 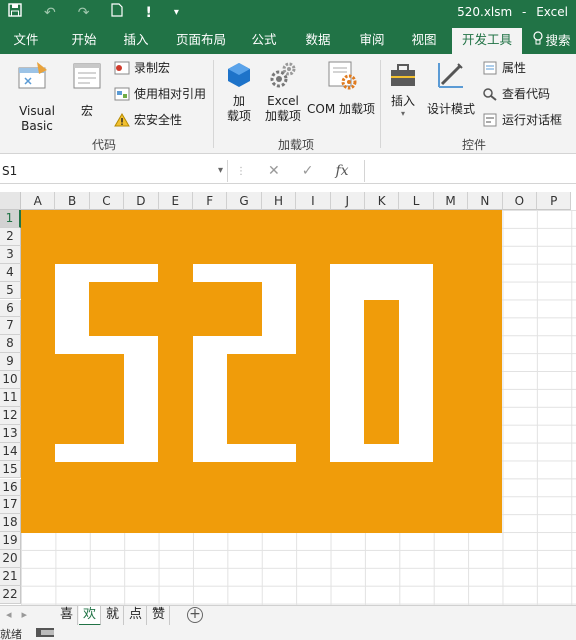 I want to click on addins-button: 加 载项, so click(x=239, y=92).